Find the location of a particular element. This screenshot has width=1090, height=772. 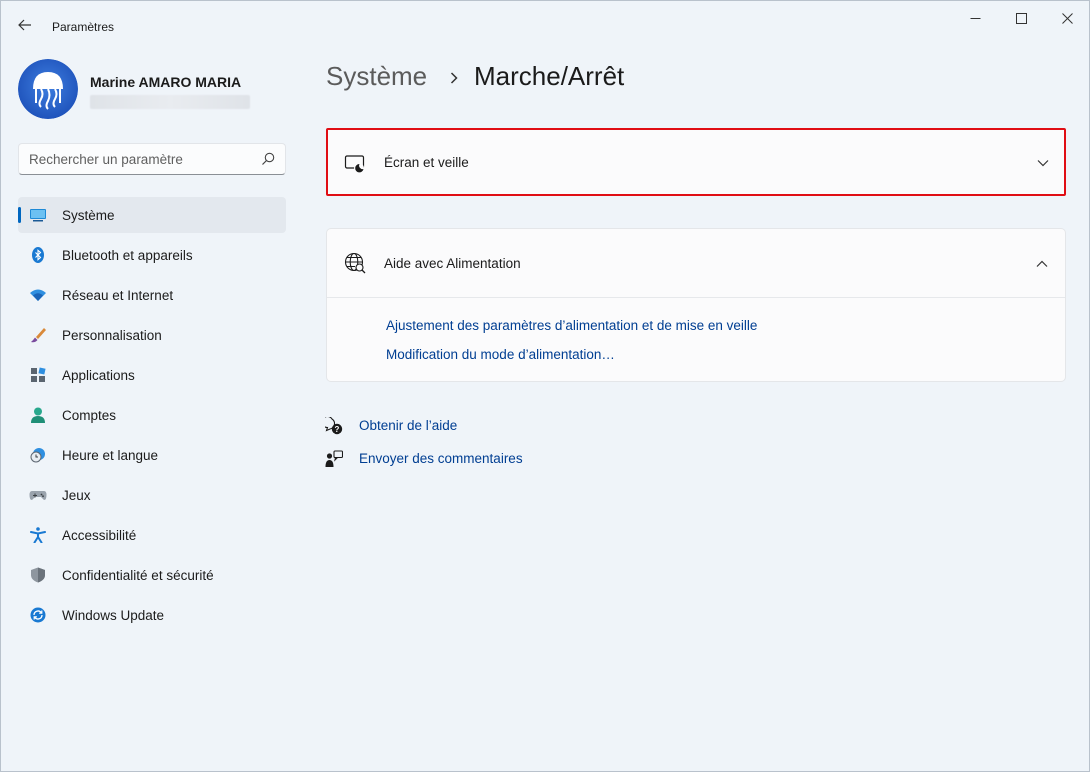

sidebar-item-jeux: Jeux is located at coordinates (152, 495).